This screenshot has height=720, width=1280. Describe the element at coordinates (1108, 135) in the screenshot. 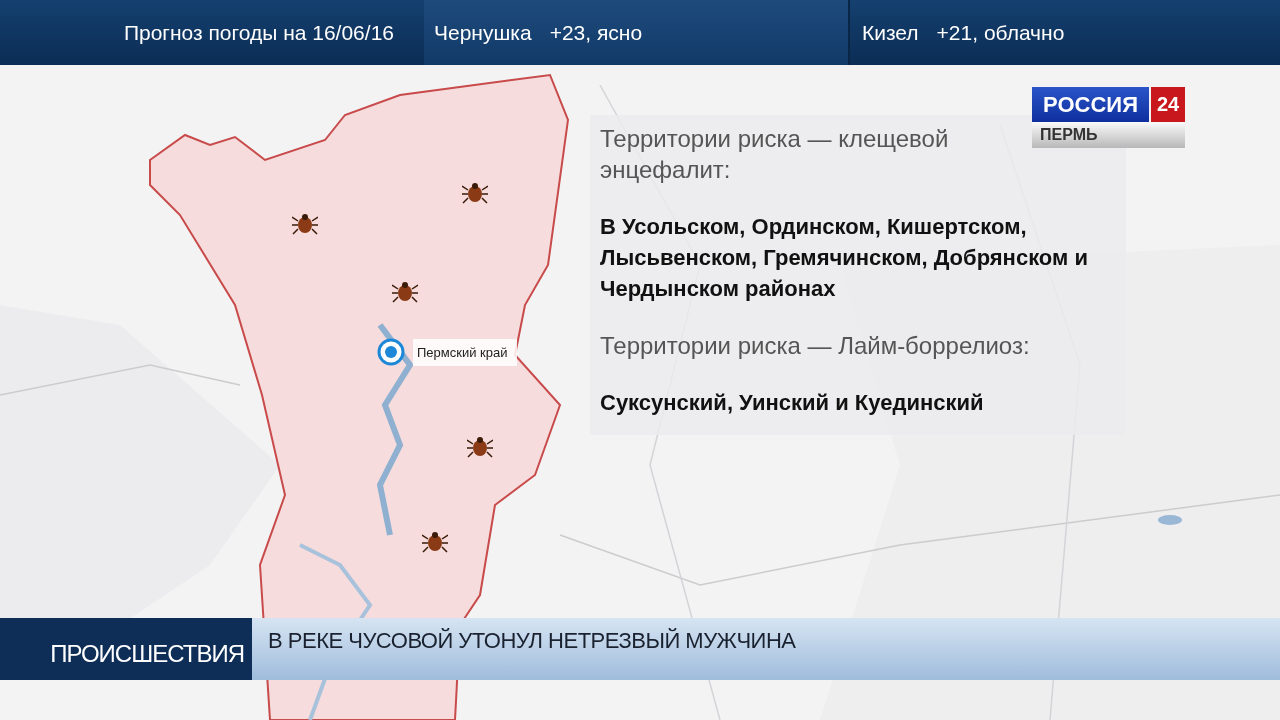

I see `region-name: ПЕРМЬ` at that location.